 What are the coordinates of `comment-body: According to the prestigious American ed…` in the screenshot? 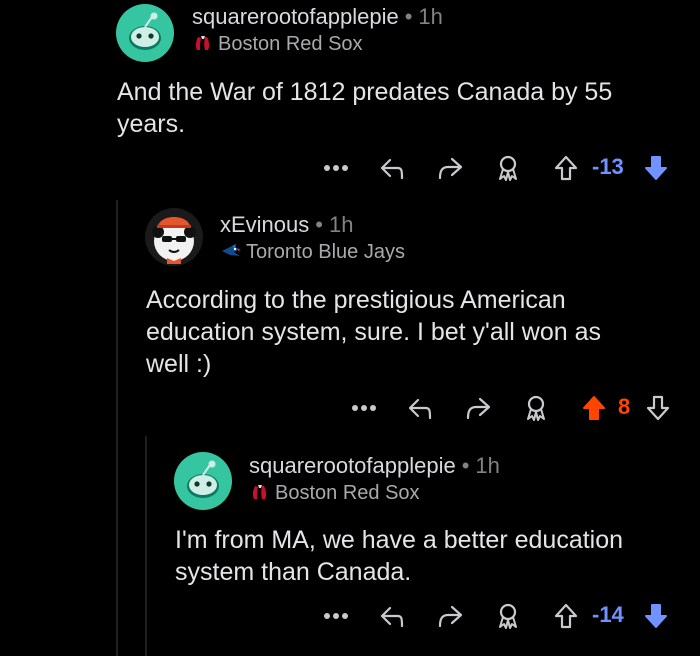 It's located at (416, 332).